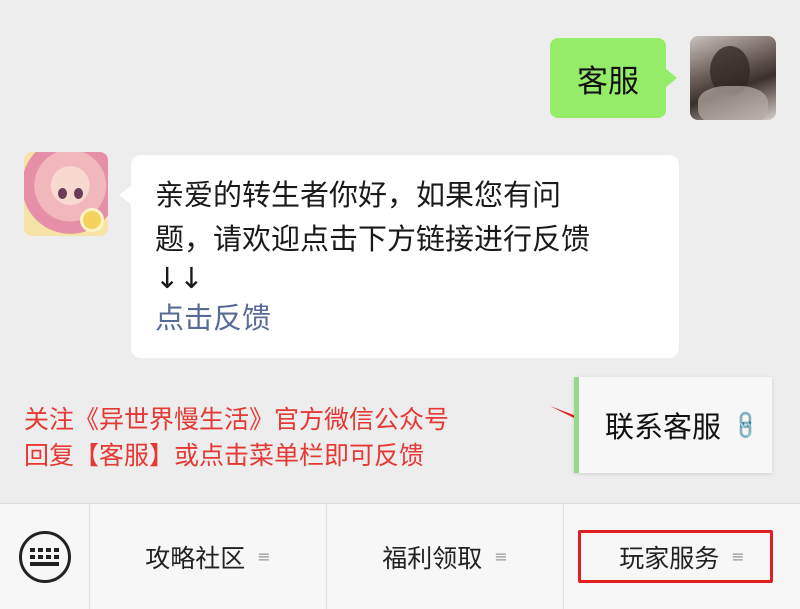 Image resolution: width=800 pixels, height=609 pixels. What do you see at coordinates (237, 419) in the screenshot?
I see `caption-line: 关注《异世界慢生活》官方微信公众号` at bounding box center [237, 419].